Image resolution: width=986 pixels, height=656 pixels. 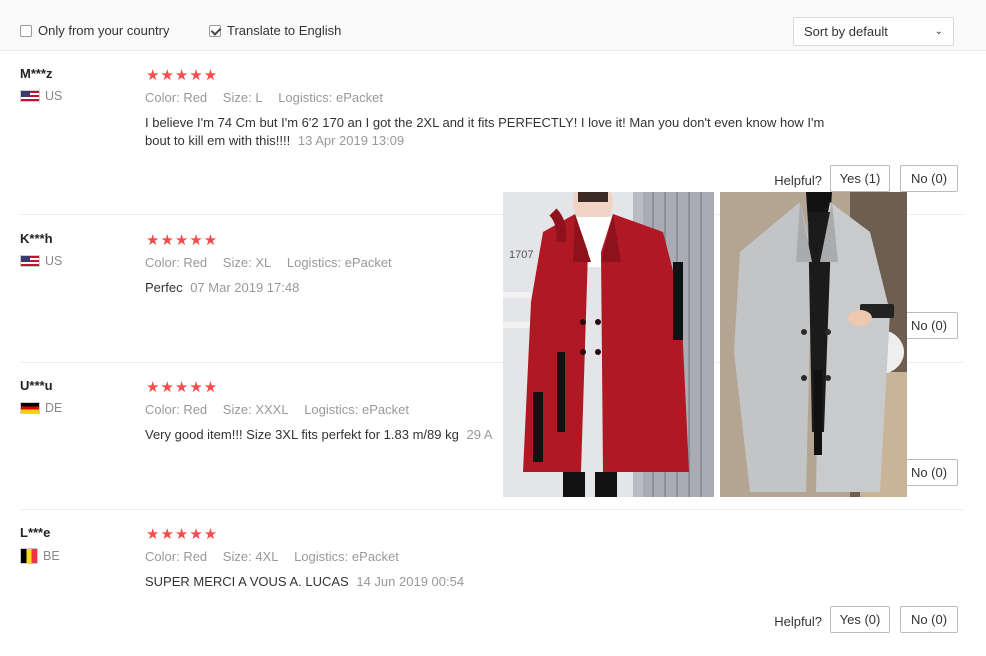 I want to click on translate-label: Translate to English, so click(x=284, y=30).